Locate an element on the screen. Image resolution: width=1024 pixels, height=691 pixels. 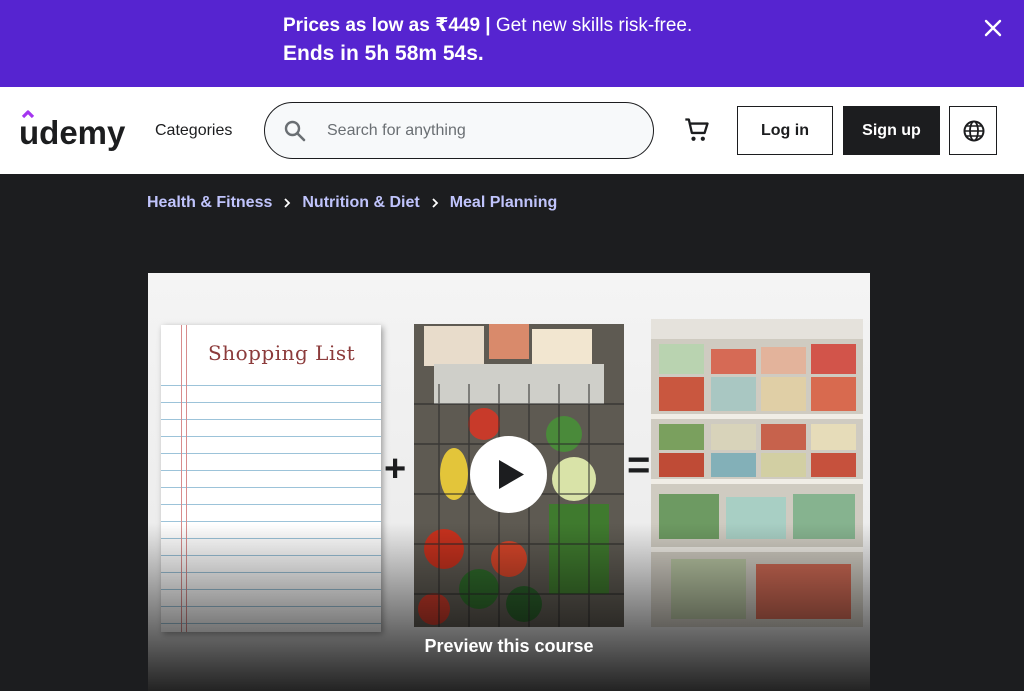
login-button: Log in is located at coordinates (785, 130).